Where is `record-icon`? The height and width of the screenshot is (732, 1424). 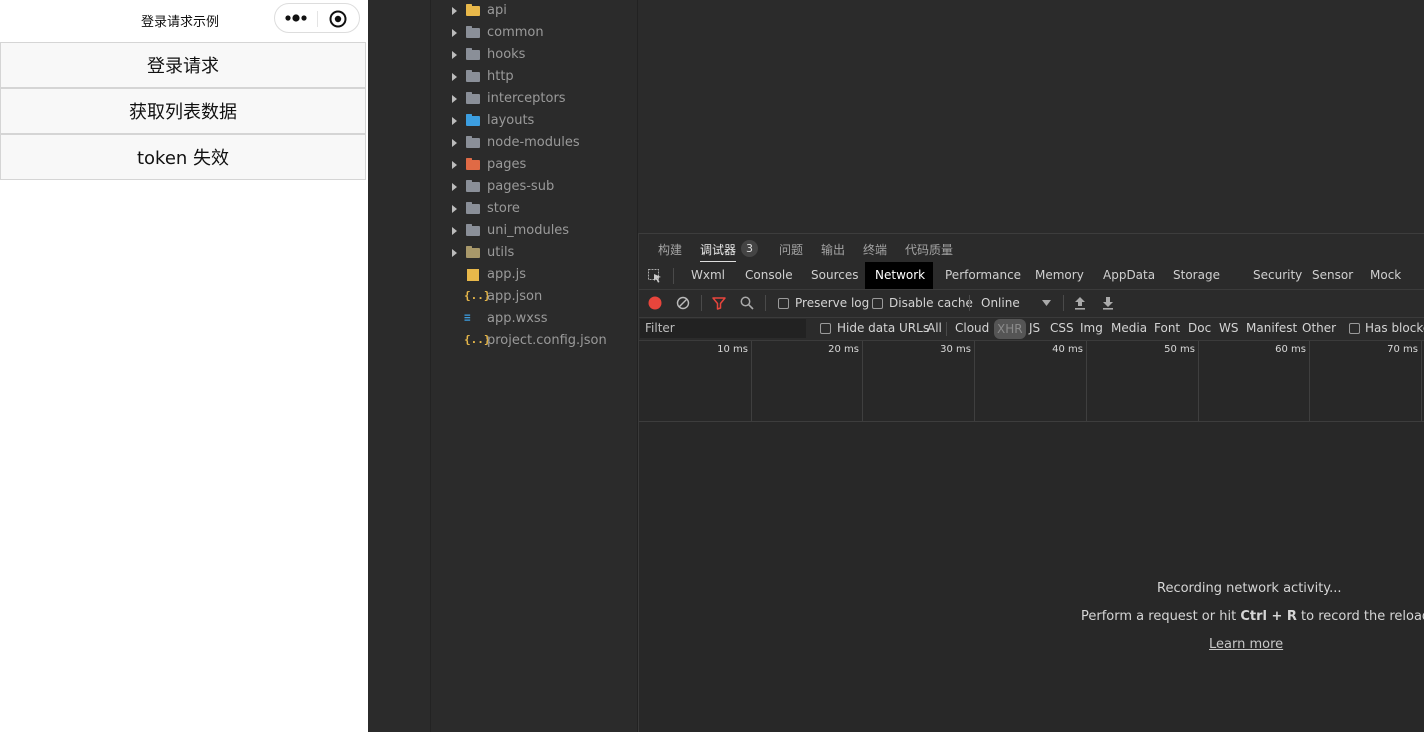
record-icon is located at coordinates (655, 303).